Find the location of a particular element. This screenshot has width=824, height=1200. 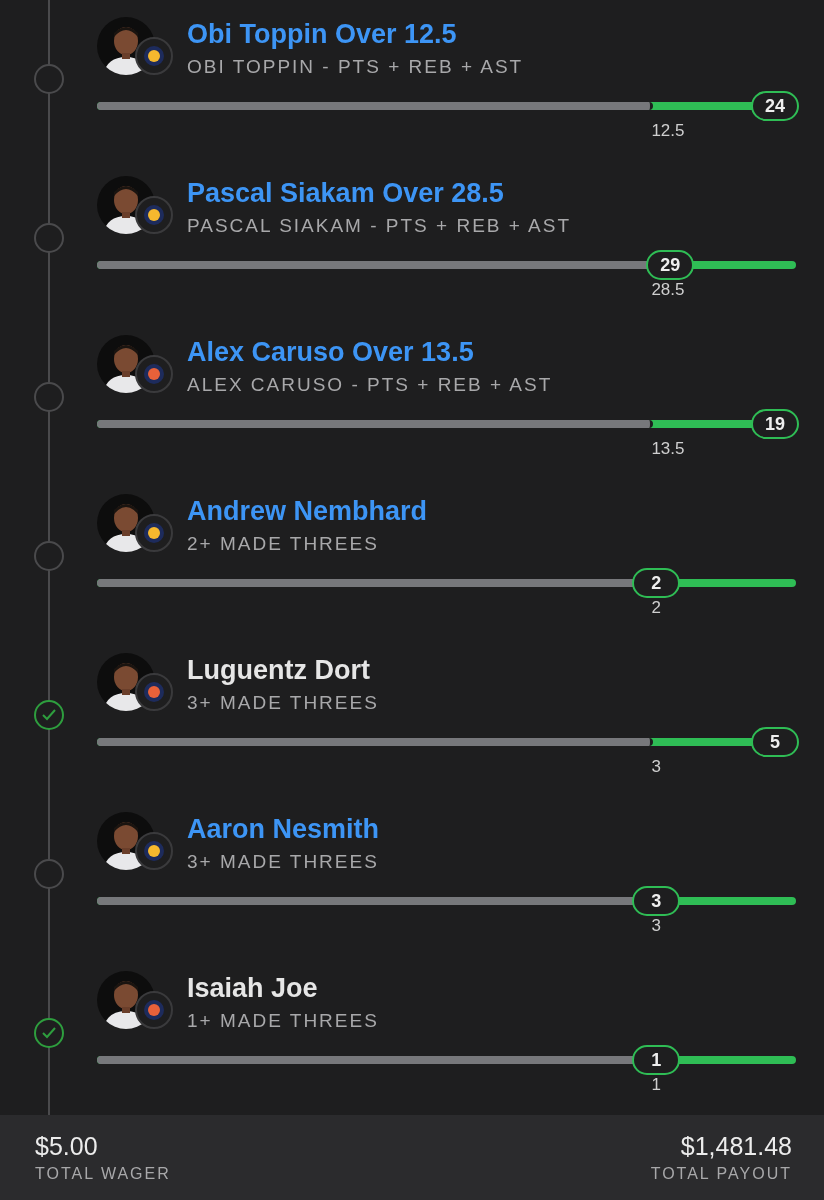

payout-amount: $1,481.48 is located at coordinates (736, 1146).